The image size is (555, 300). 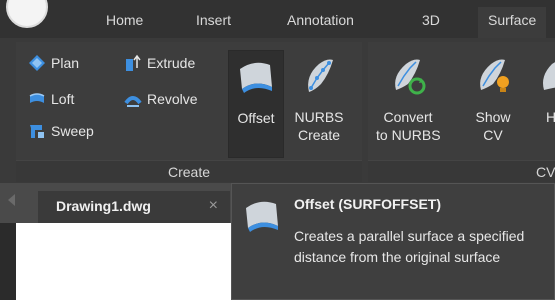 I want to click on plan-label: Plan, so click(x=65, y=63).